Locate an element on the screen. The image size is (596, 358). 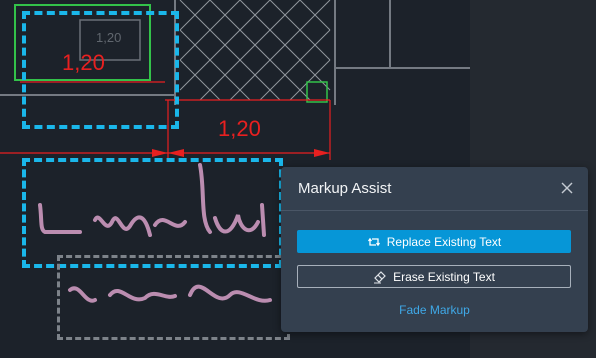
markup-region-box is located at coordinates (173, 297).